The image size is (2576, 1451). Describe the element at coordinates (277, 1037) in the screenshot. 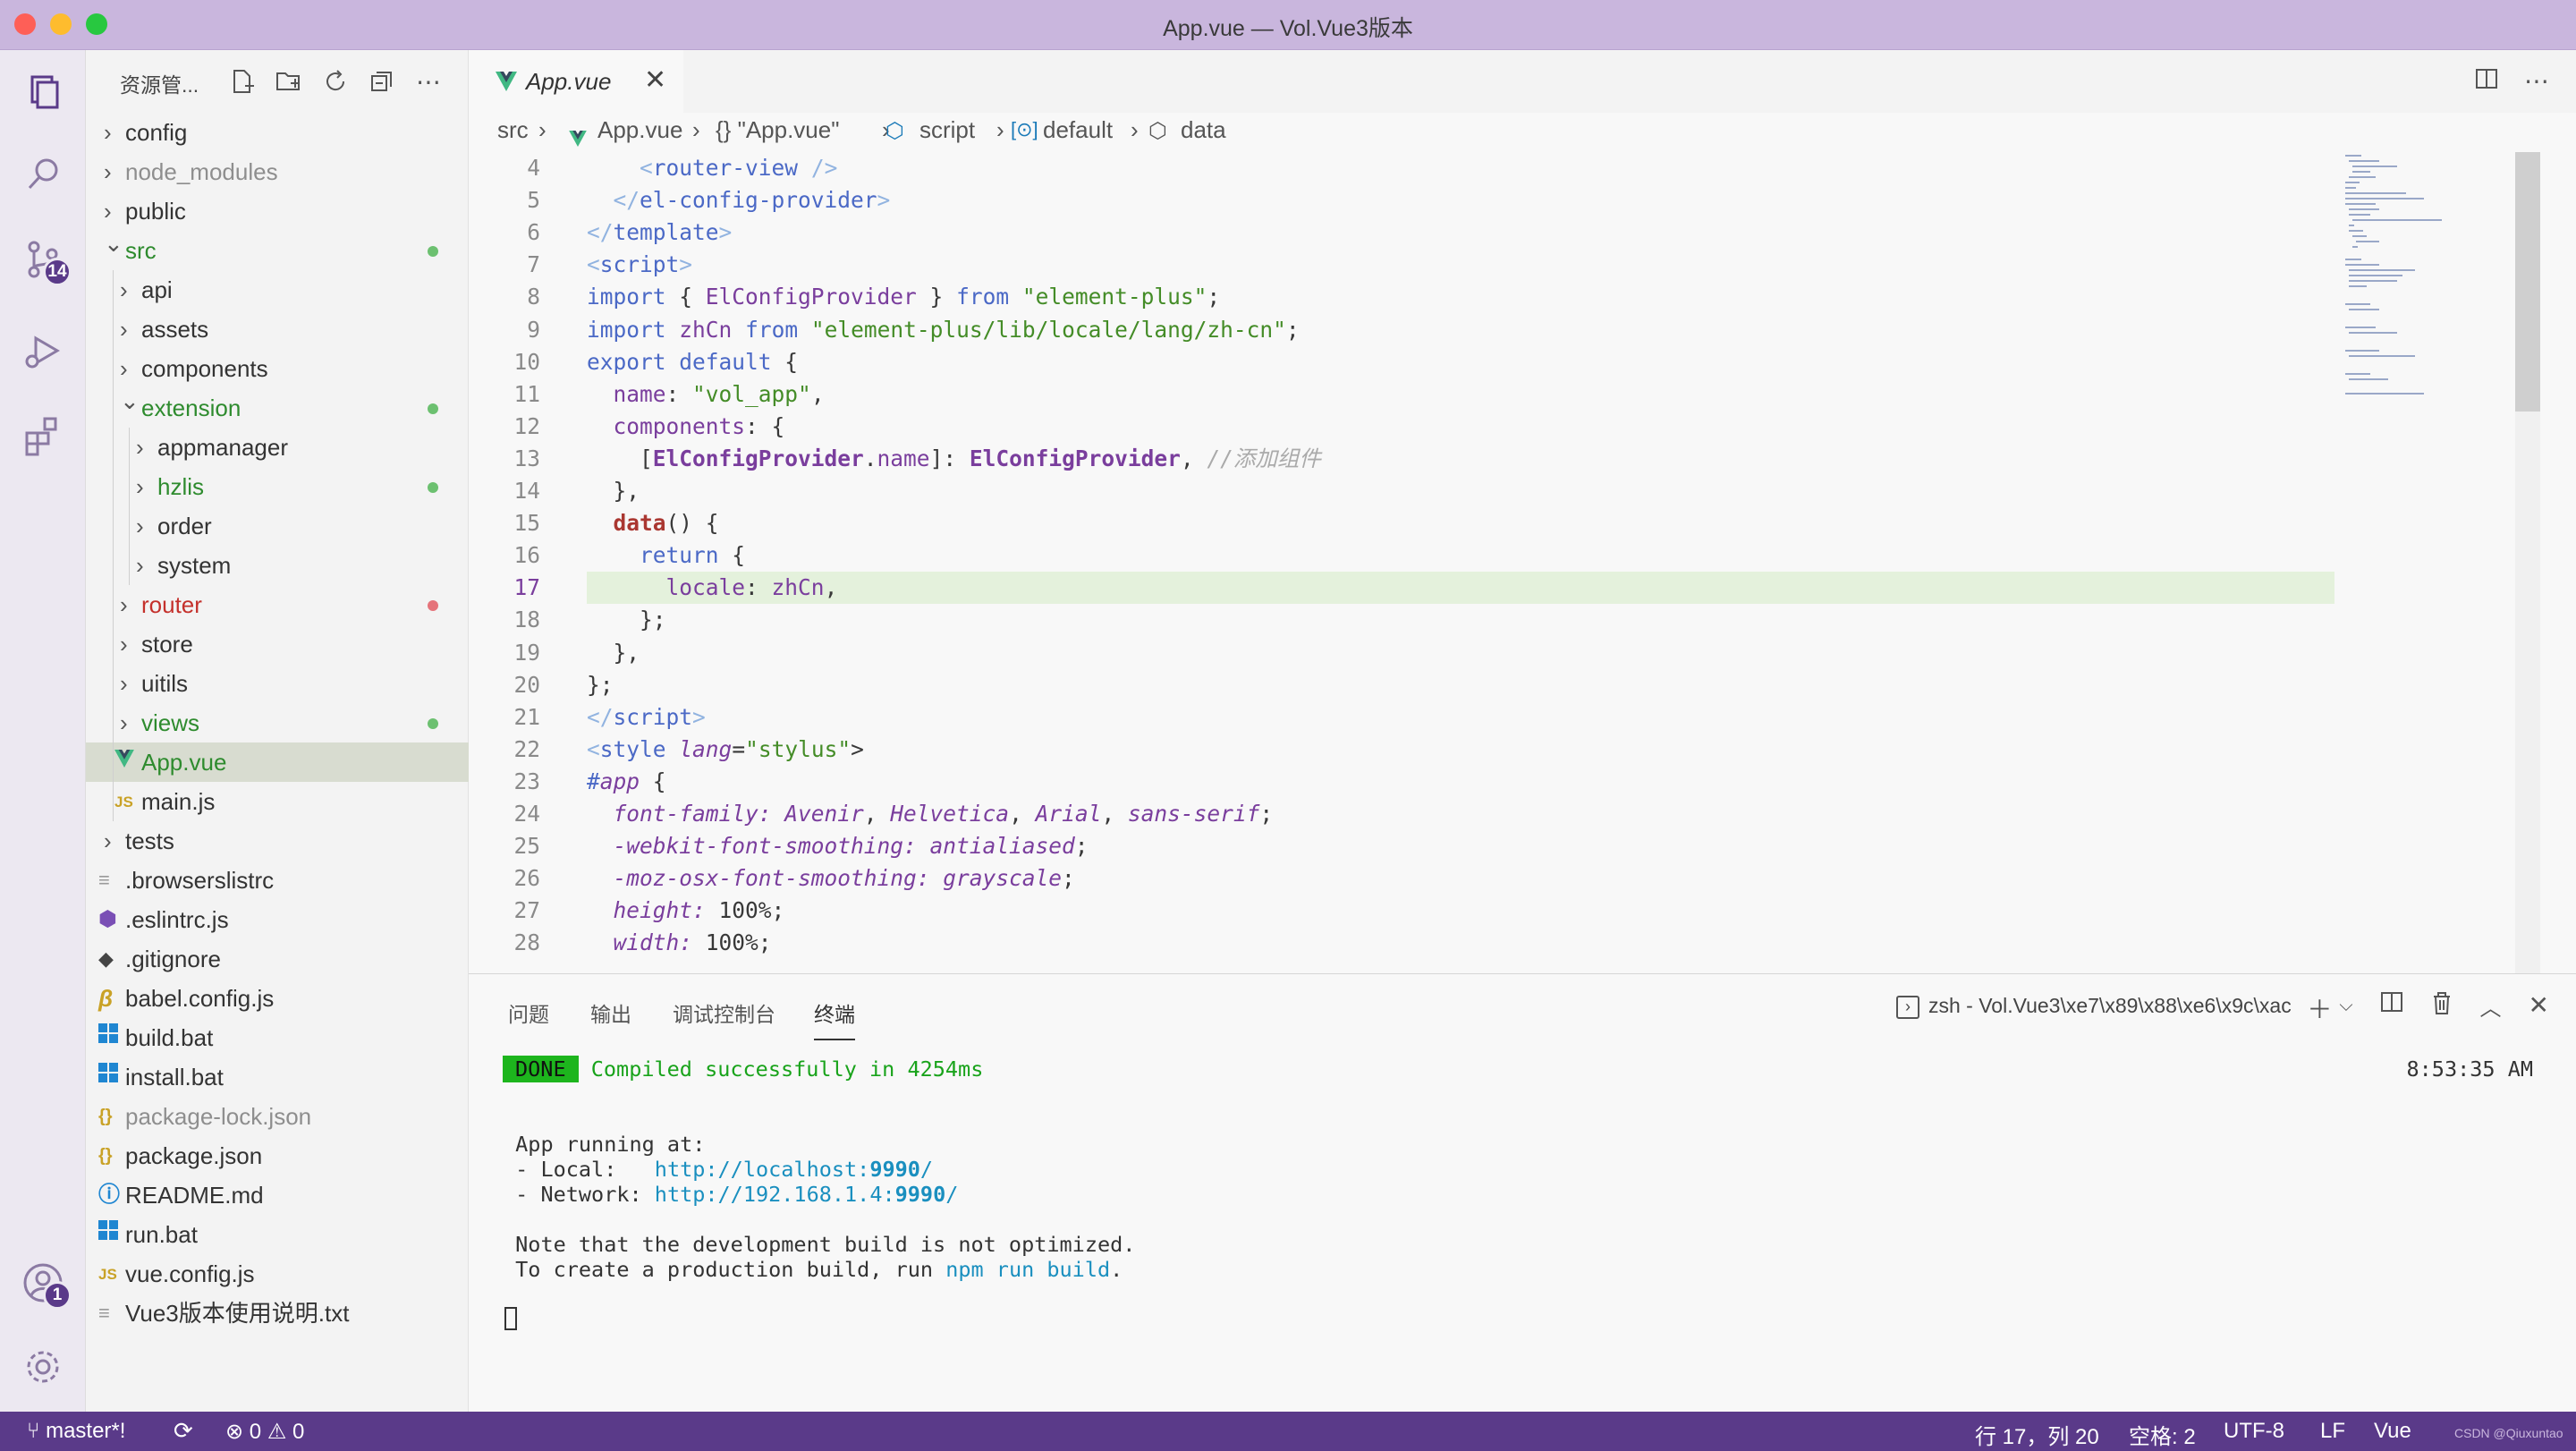

I see `file-item-build-bat: build.bat` at that location.